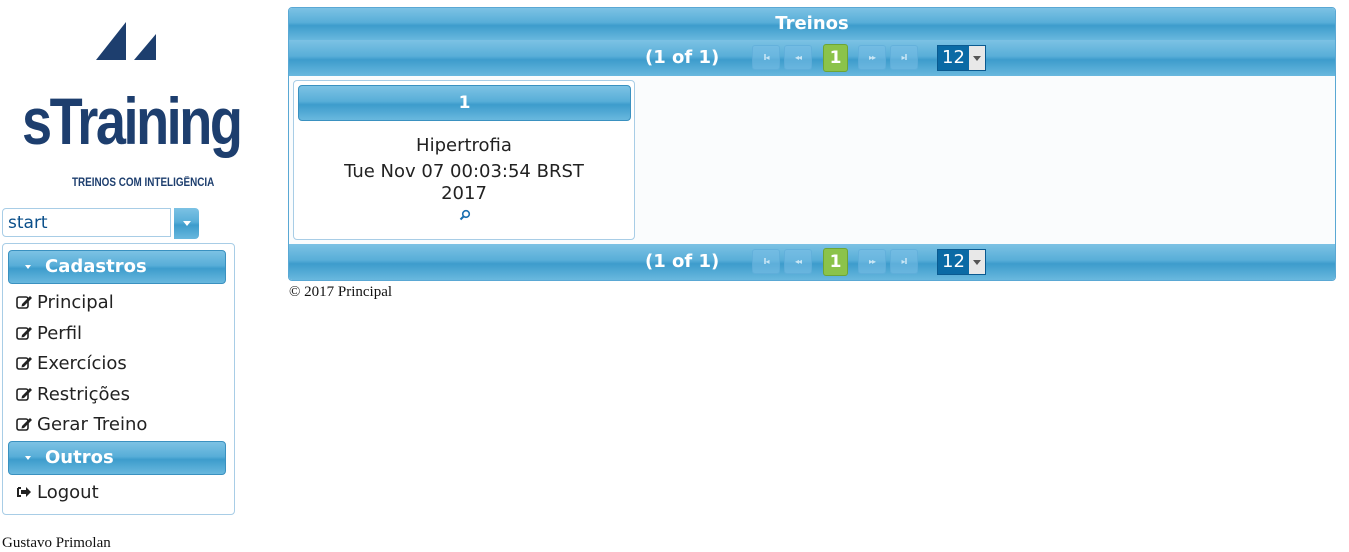  Describe the element at coordinates (117, 458) in the screenshot. I see `menu-section-outros: Outros` at that location.